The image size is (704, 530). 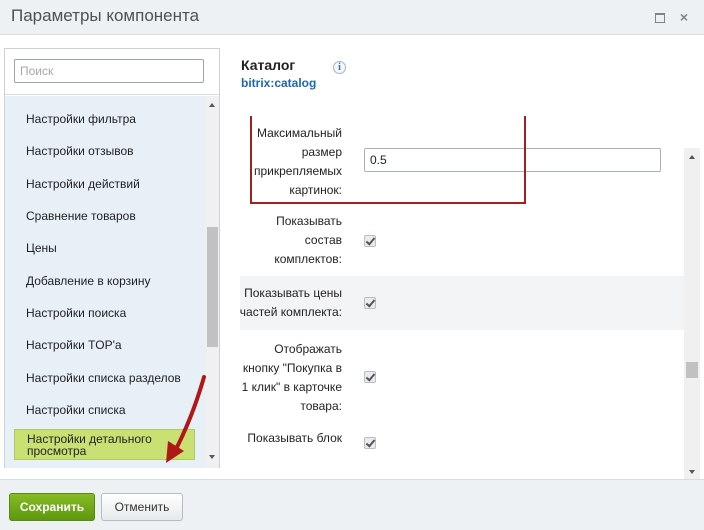 I want to click on sidebar-item-filter: Настройки фильтра, so click(x=81, y=119).